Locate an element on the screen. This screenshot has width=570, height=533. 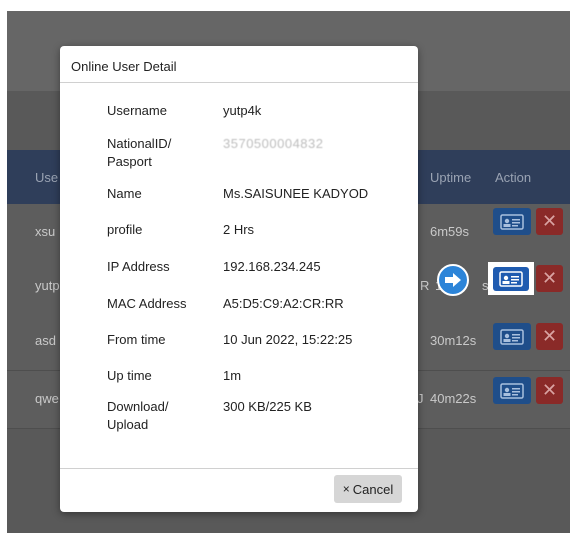
label-from-time: From time is located at coordinates (136, 339).